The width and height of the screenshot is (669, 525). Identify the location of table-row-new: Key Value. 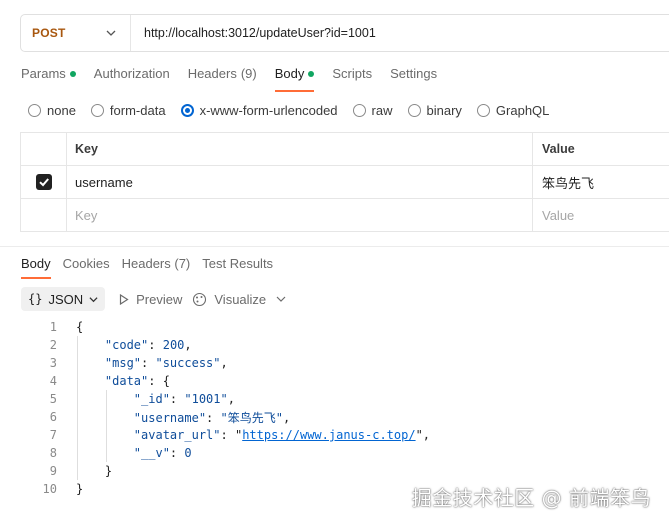
(344, 215).